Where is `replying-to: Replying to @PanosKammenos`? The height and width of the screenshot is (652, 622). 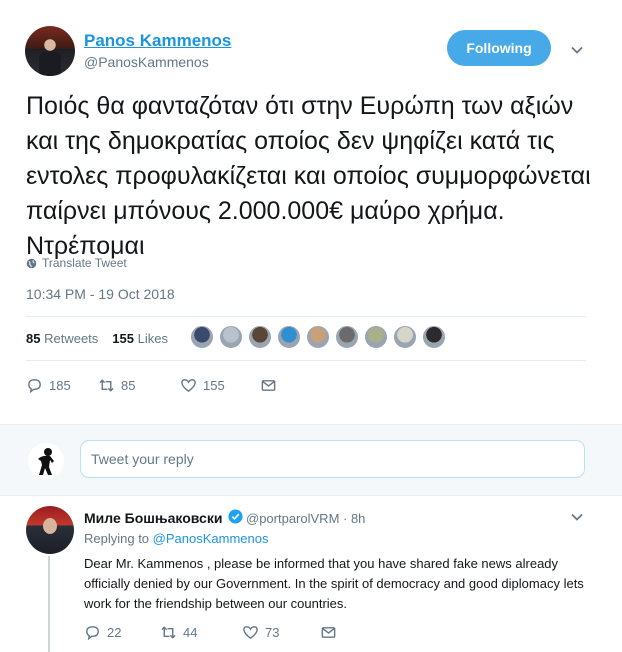 replying-to: Replying to @PanosKammenos is located at coordinates (176, 538).